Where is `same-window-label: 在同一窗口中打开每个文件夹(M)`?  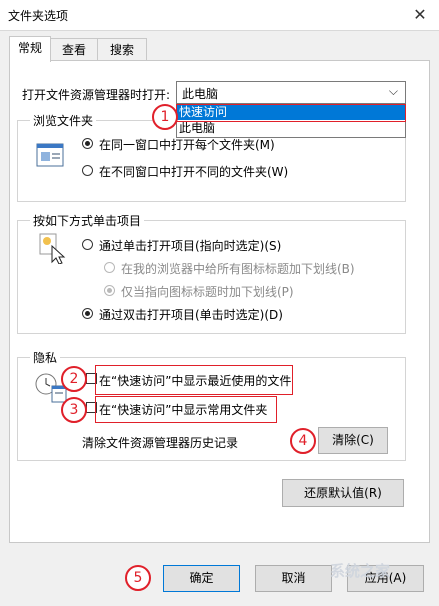 same-window-label: 在同一窗口中打开每个文件夹(M) is located at coordinates (187, 145).